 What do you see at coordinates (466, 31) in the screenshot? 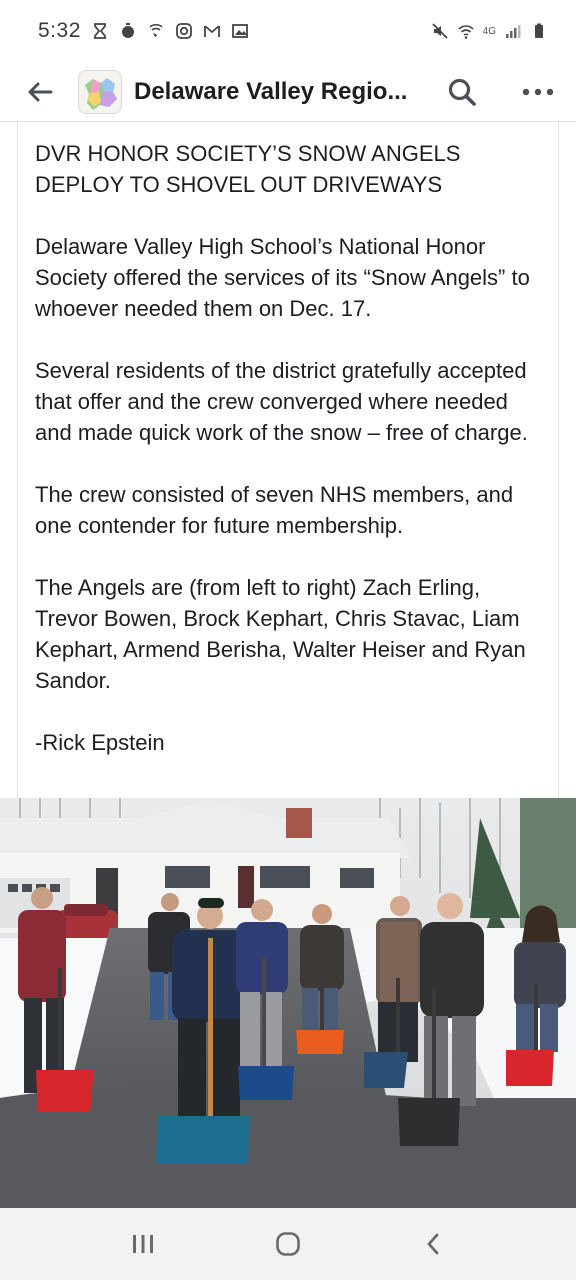
I see `wifi-icon` at bounding box center [466, 31].